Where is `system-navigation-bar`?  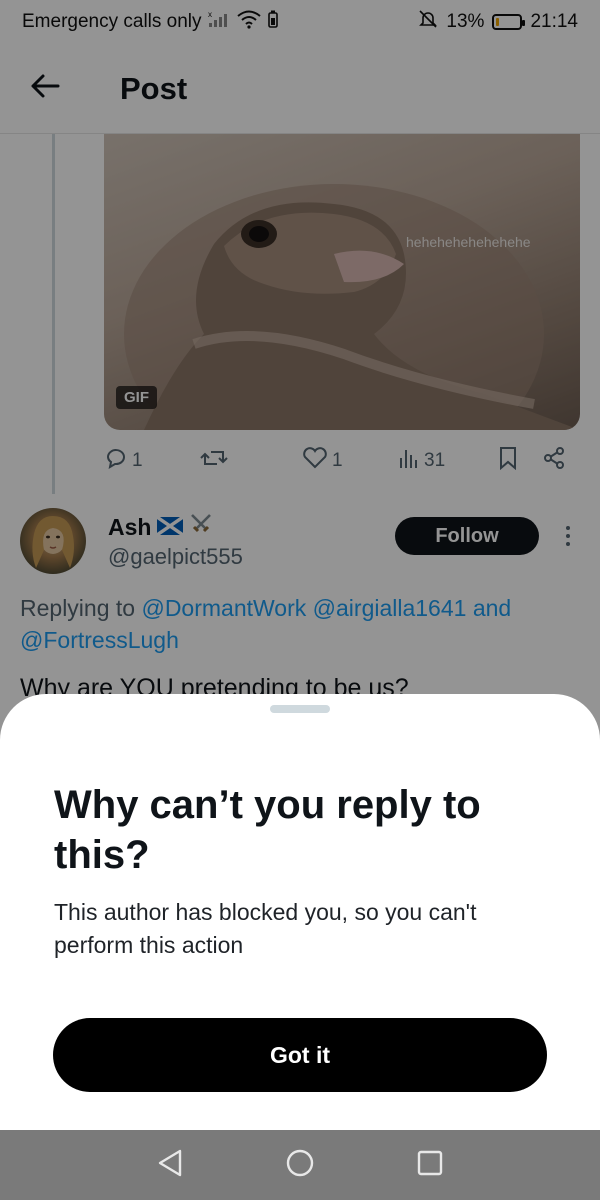 system-navigation-bar is located at coordinates (300, 1165).